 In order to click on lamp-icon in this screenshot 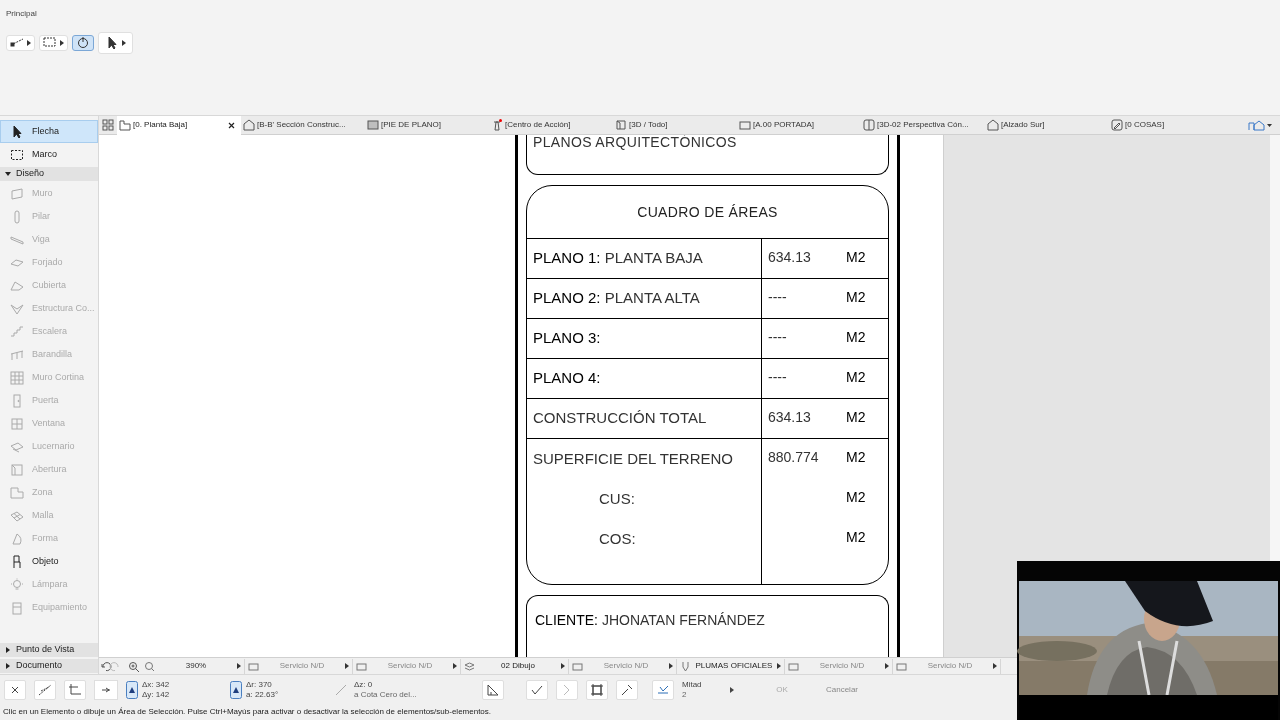, I will do `click(17, 584)`.